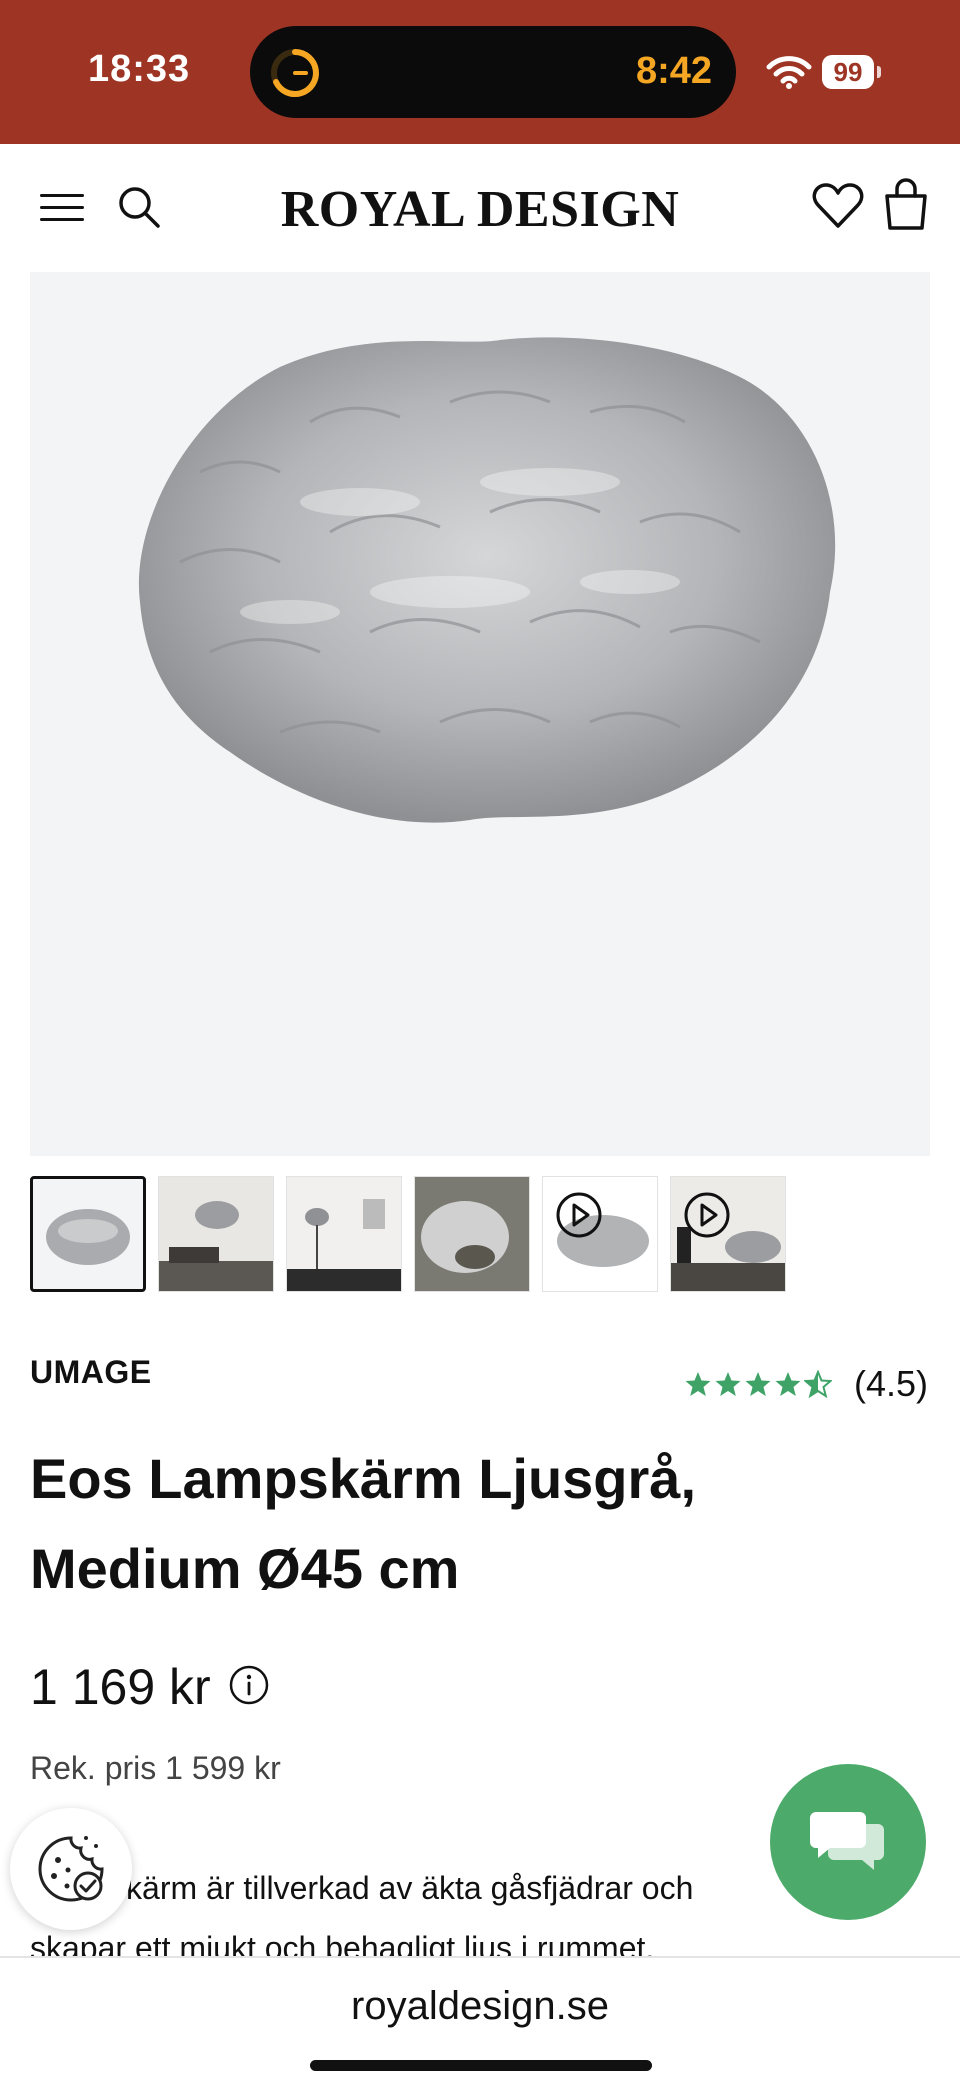 Image resolution: width=960 pixels, height=2081 pixels. Describe the element at coordinates (848, 72) in the screenshot. I see `battery-level: 99` at that location.